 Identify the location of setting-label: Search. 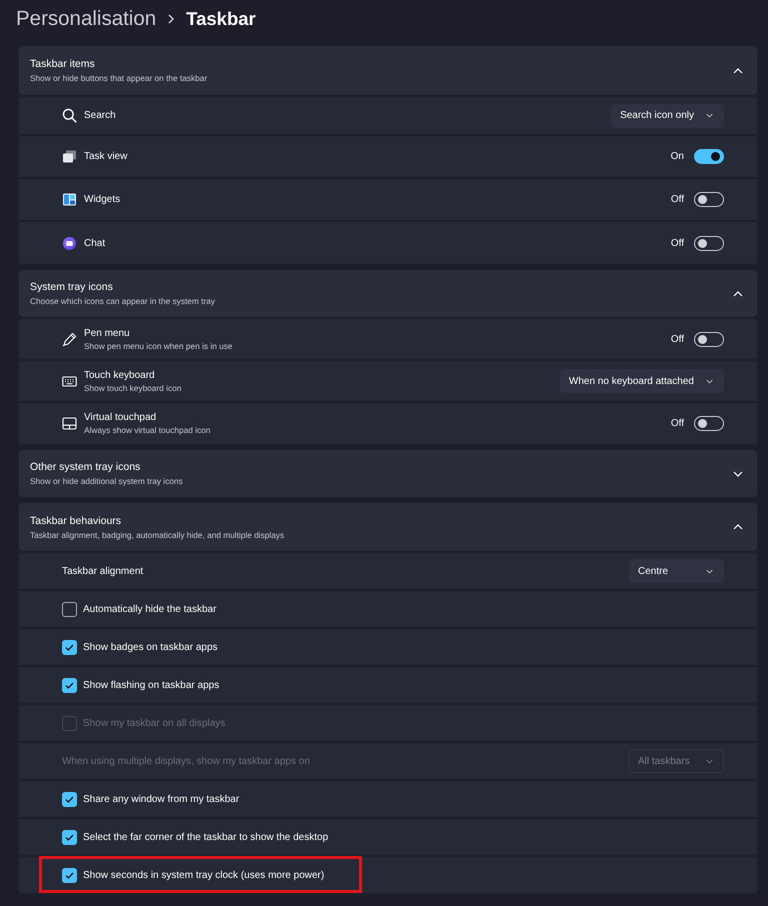
(100, 115).